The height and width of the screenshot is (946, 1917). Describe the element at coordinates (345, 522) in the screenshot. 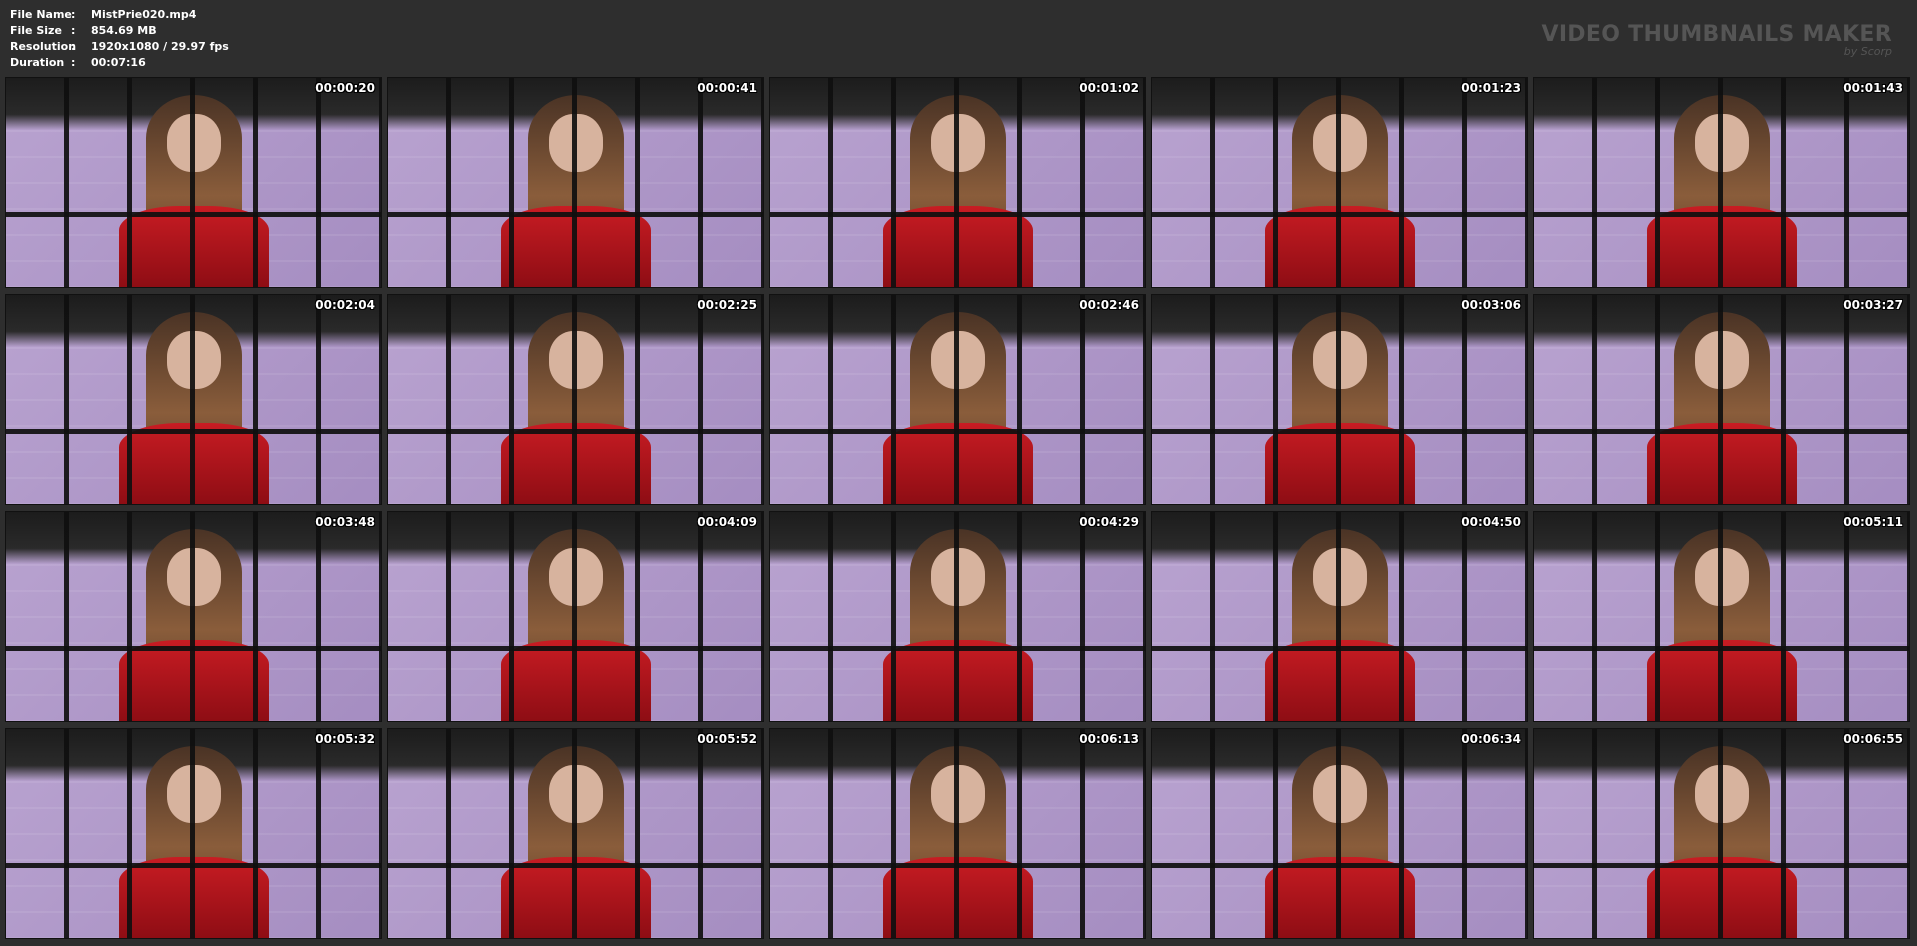

I see `timestamp-label: 00:03:48` at that location.